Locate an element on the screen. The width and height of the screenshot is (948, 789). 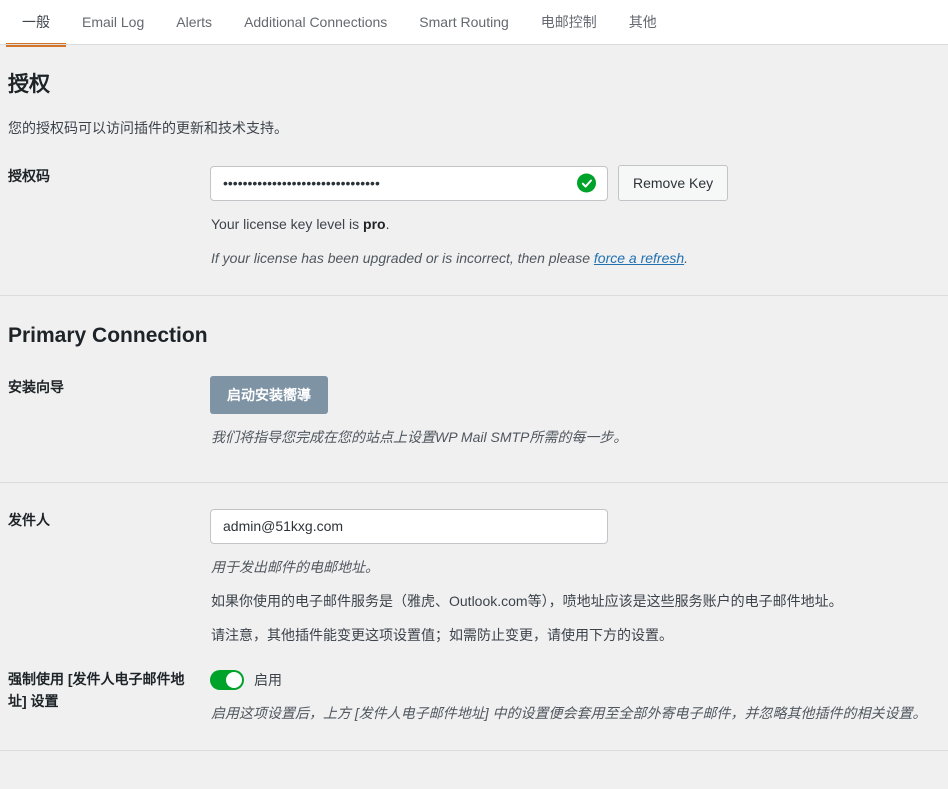
tab-additional-connections: Additional Connections is located at coordinates (315, 22).